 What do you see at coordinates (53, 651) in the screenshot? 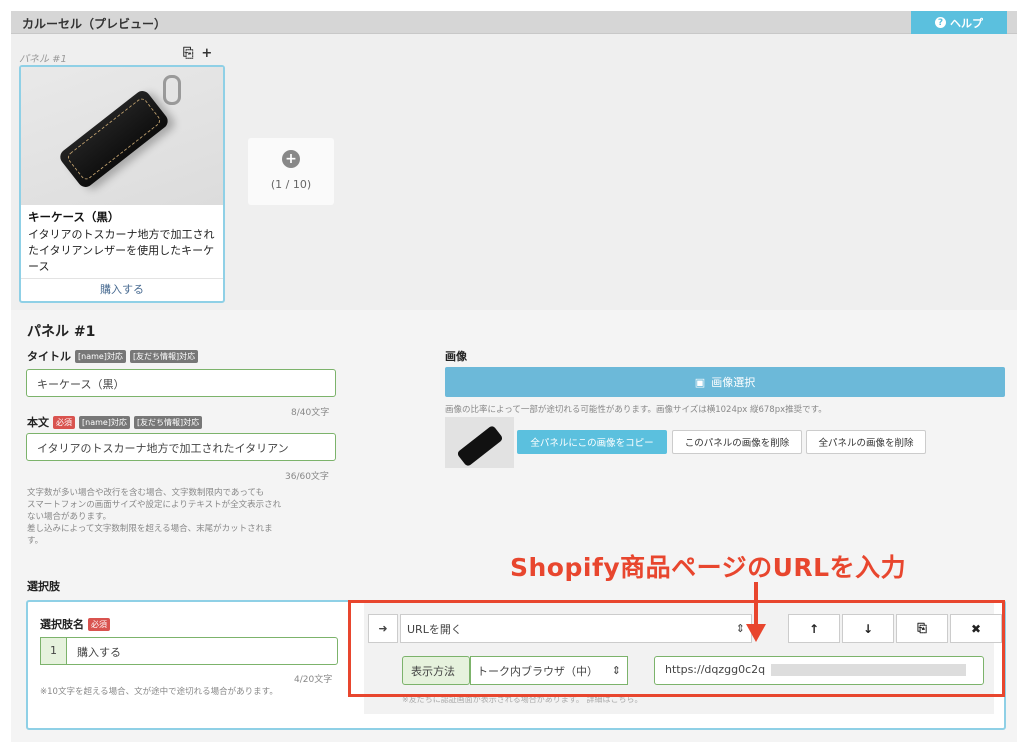
I see `choice-index: 1` at bounding box center [53, 651].